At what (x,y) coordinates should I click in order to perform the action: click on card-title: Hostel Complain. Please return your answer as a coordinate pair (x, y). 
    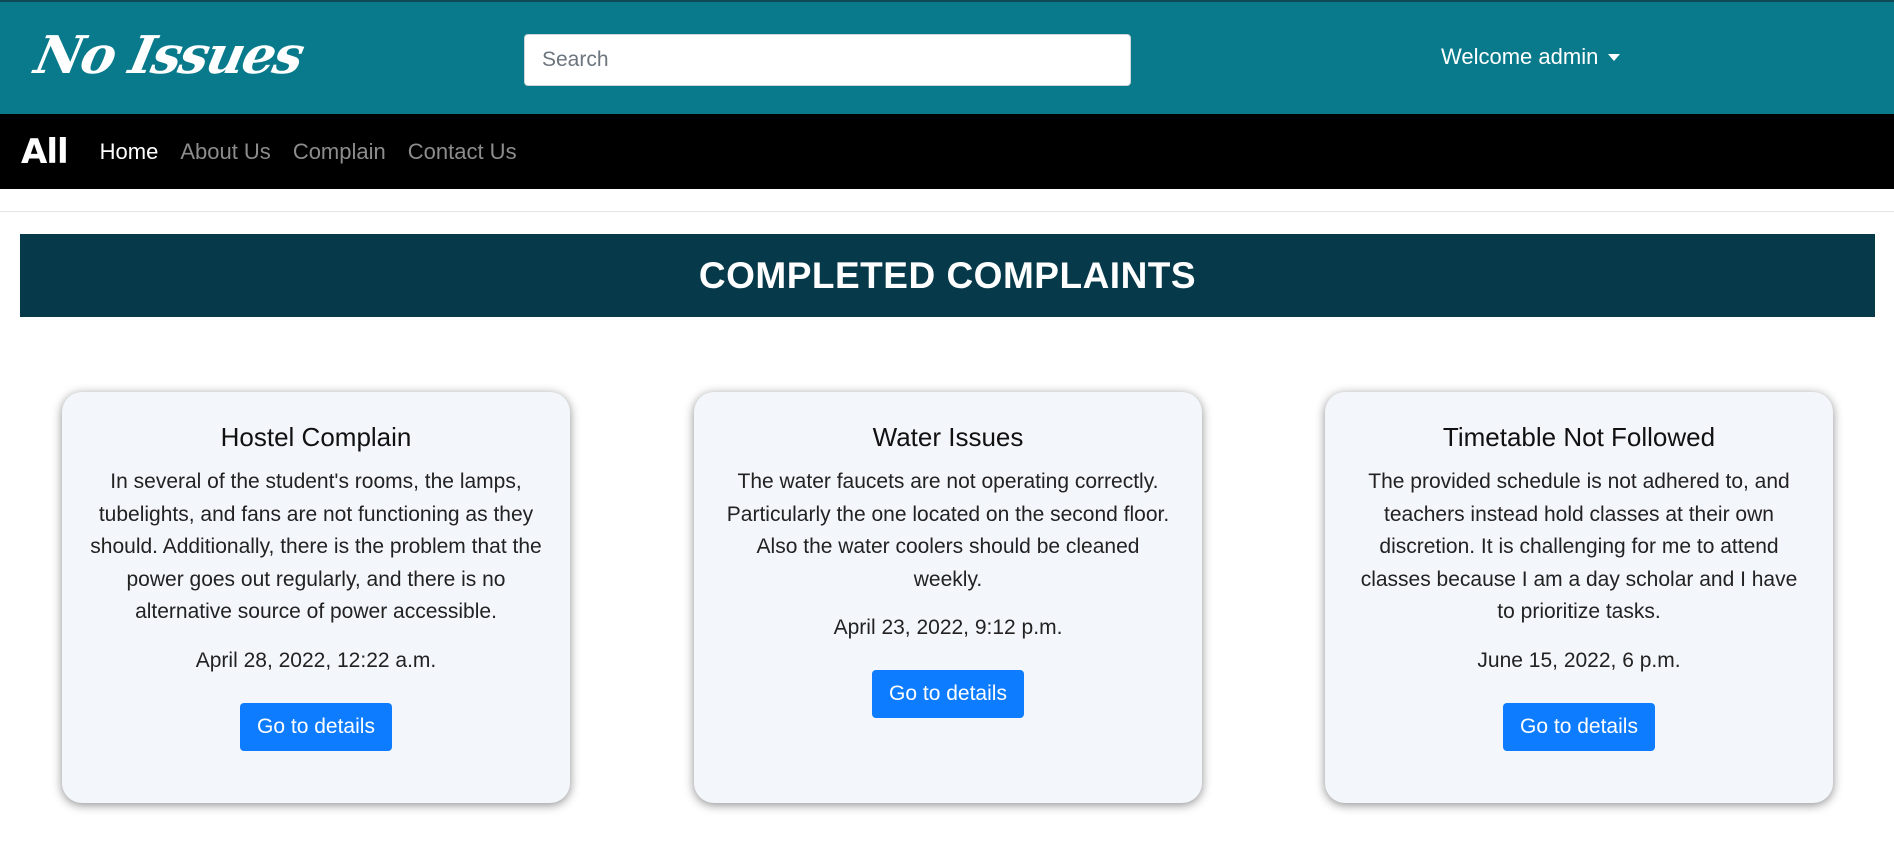
    Looking at the image, I should click on (316, 437).